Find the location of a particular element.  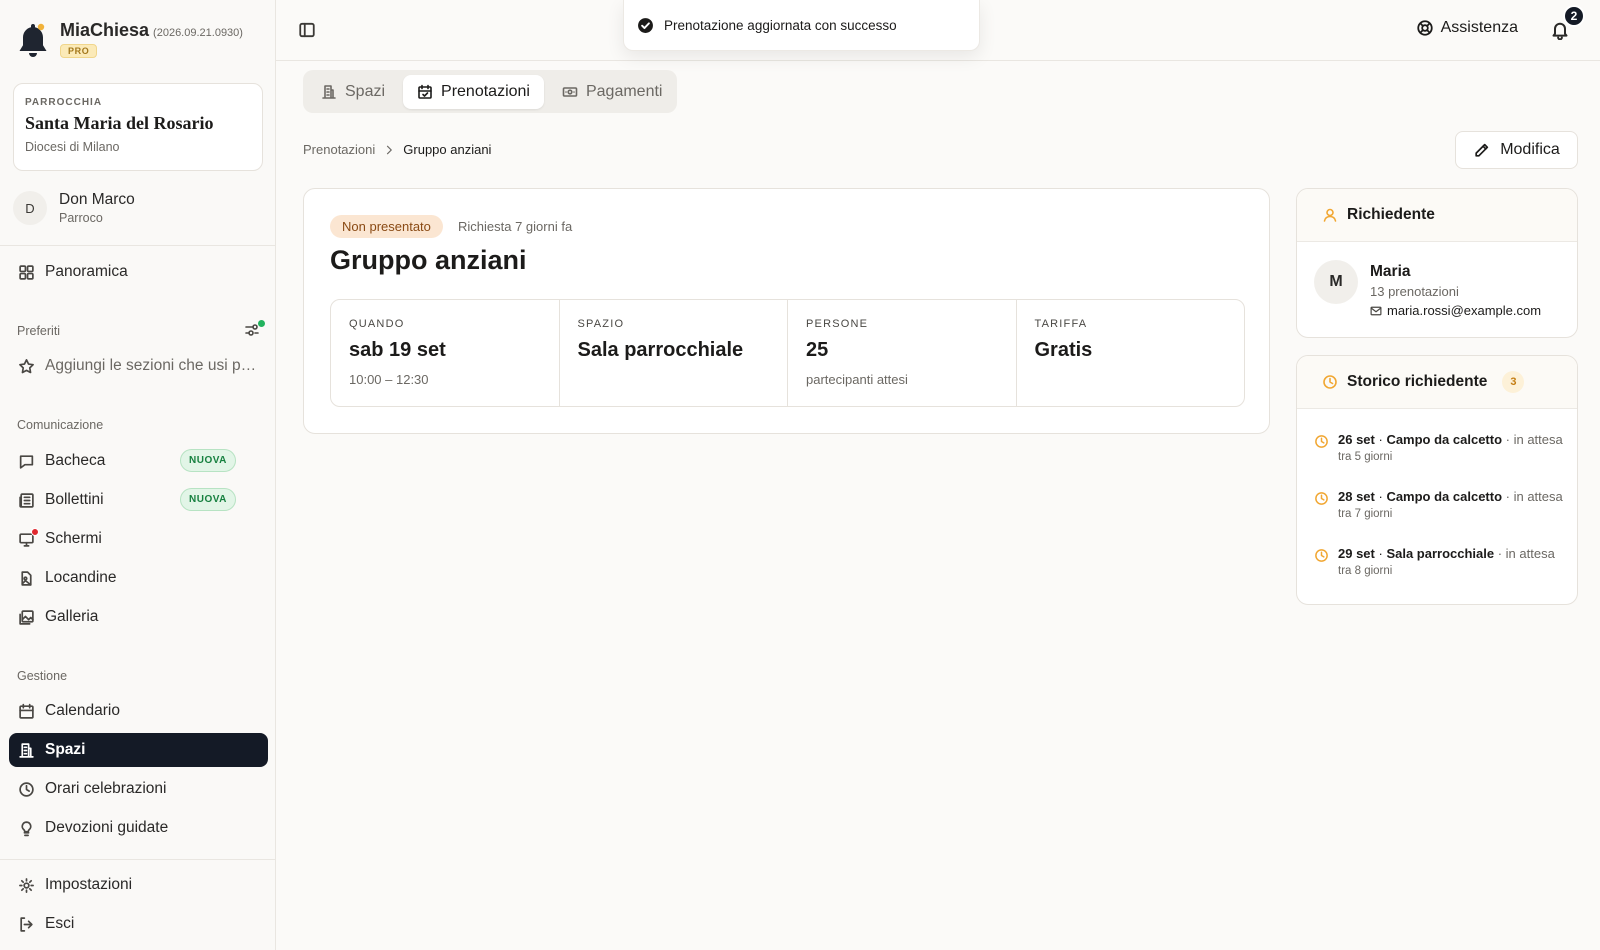

history-when: tra 7 giorni is located at coordinates (1365, 514).